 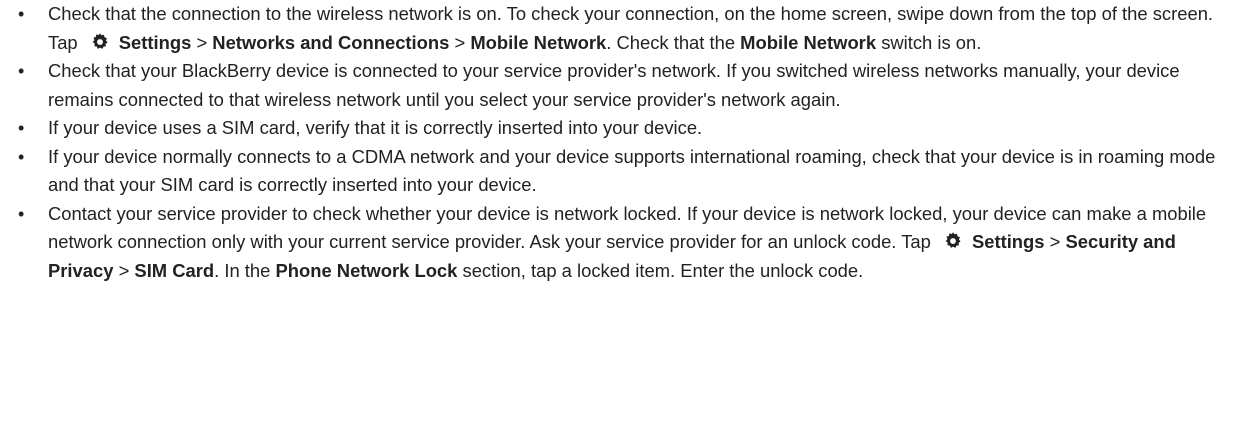 What do you see at coordinates (174, 270) in the screenshot?
I see `sim-card-label: SIM Card` at bounding box center [174, 270].